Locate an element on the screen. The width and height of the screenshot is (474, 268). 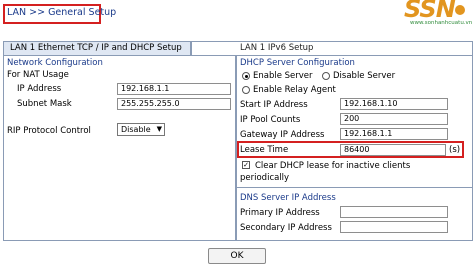
nat-usage-label: For NAT Usage is located at coordinates (38, 75).